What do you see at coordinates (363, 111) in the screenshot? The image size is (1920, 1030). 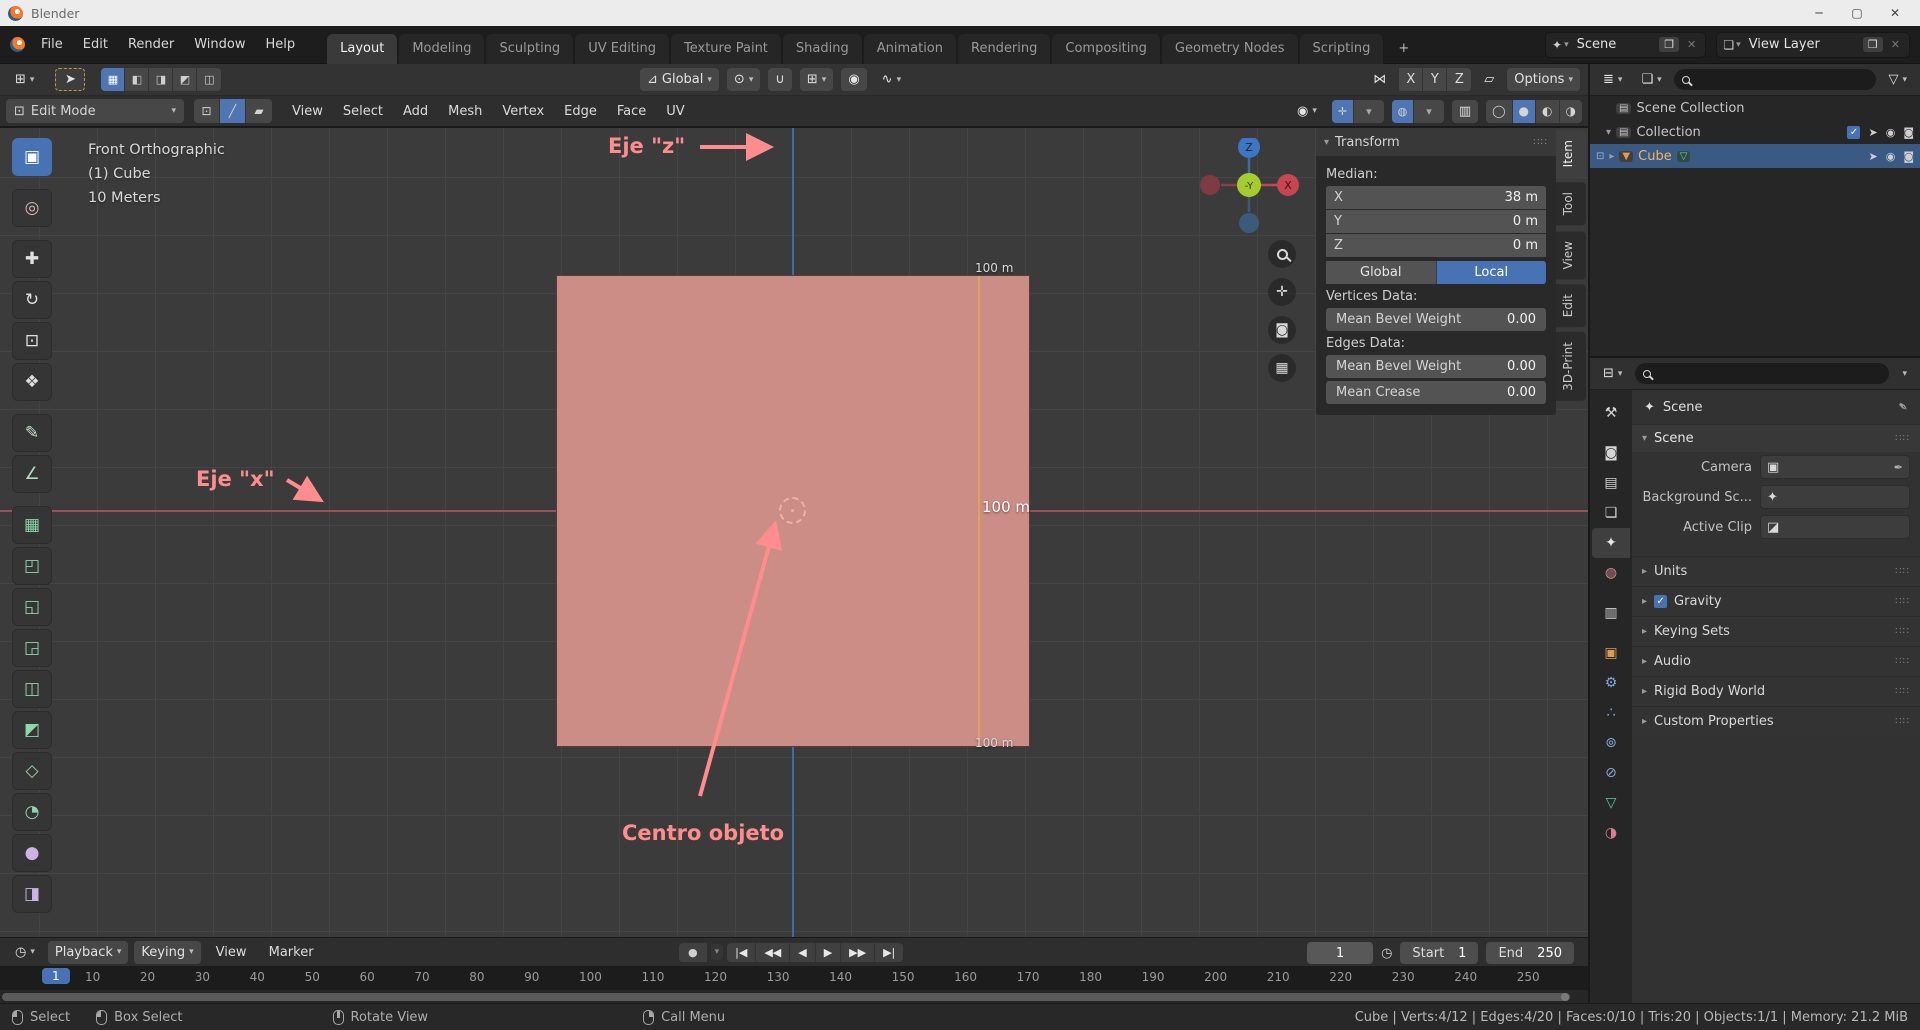 I see `viewport-menu-item: Select` at bounding box center [363, 111].